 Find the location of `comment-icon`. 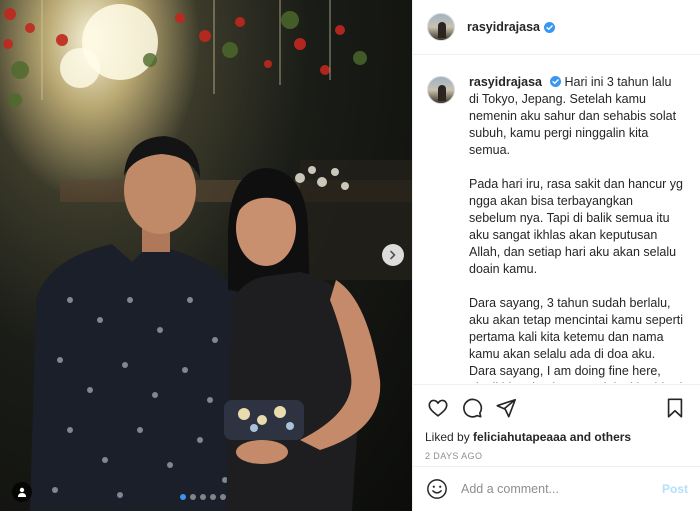

comment-icon is located at coordinates (473, 408).